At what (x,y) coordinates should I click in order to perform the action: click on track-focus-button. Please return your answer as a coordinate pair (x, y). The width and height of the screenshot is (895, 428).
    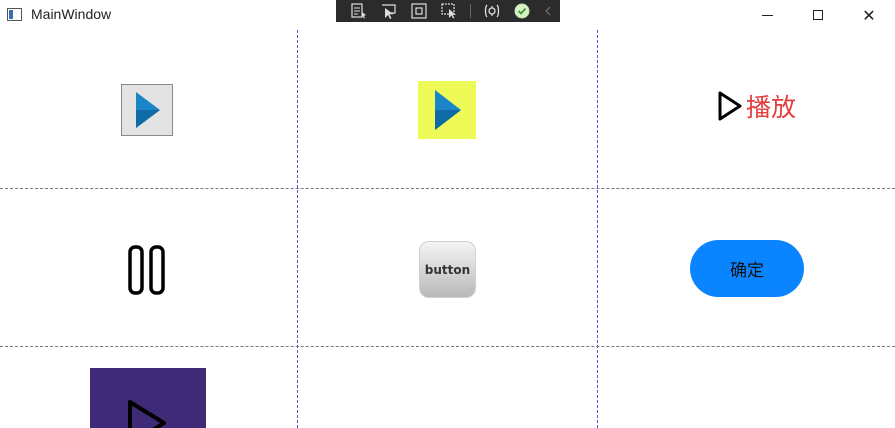
    Looking at the image, I should click on (449, 11).